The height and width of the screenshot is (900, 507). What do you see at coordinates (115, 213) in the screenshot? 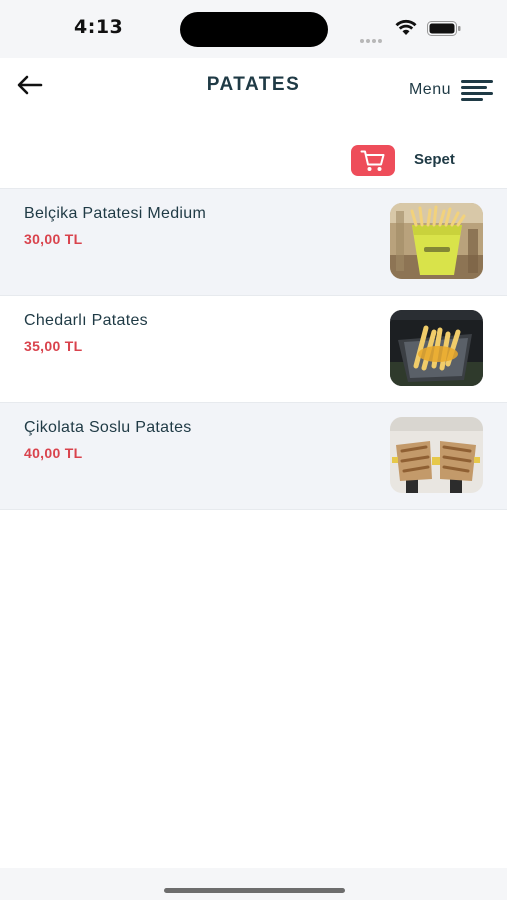
I see `product-name: Belçika Patatesi Medium` at bounding box center [115, 213].